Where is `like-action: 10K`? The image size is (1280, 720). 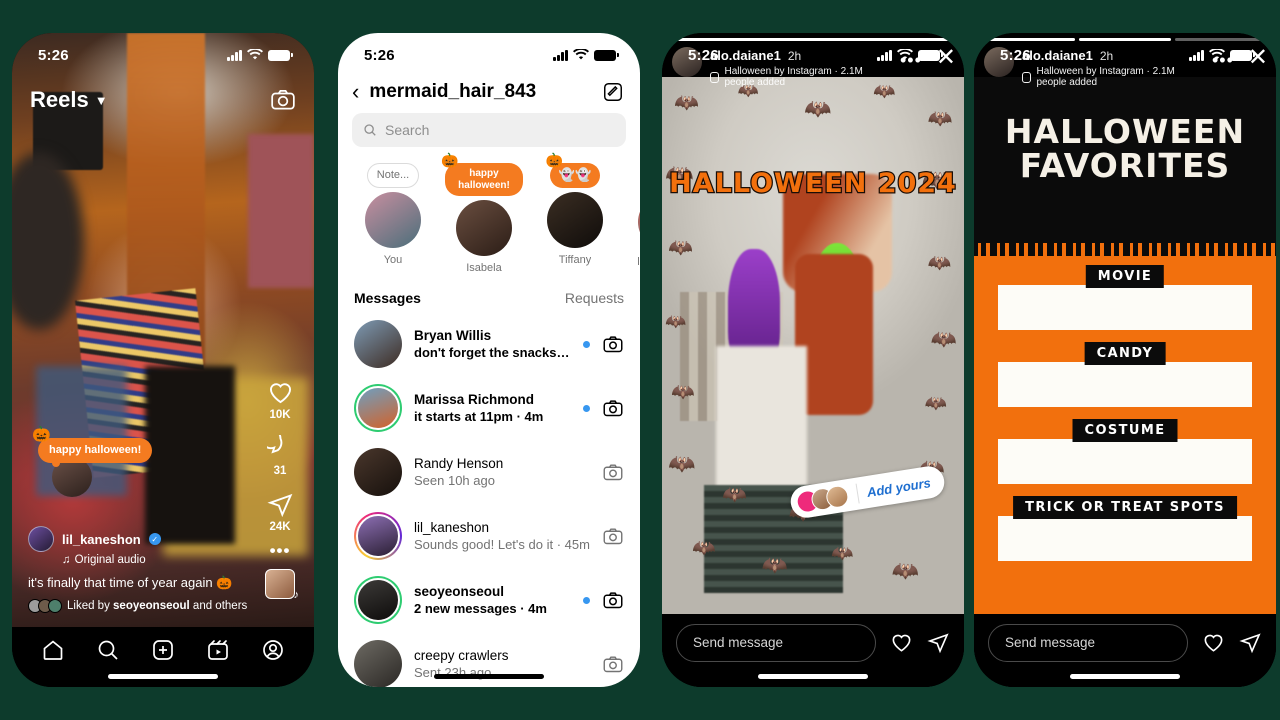
like-action: 10K is located at coordinates (280, 400).